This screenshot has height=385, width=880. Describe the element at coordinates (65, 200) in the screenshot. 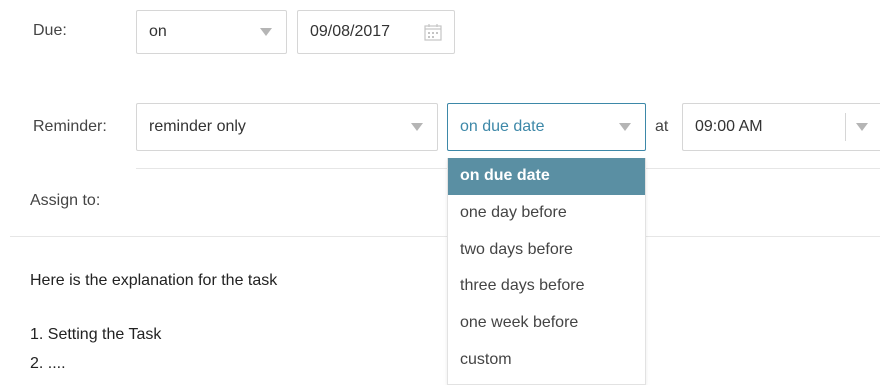

I see `assign-label: Assign to:` at that location.